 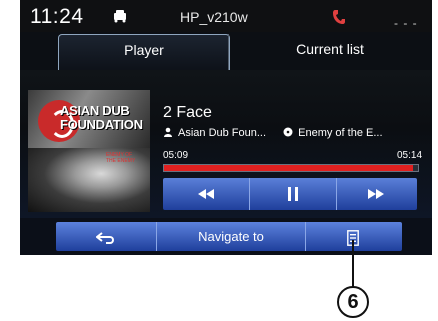 I want to click on progress-bar, so click(x=291, y=168).